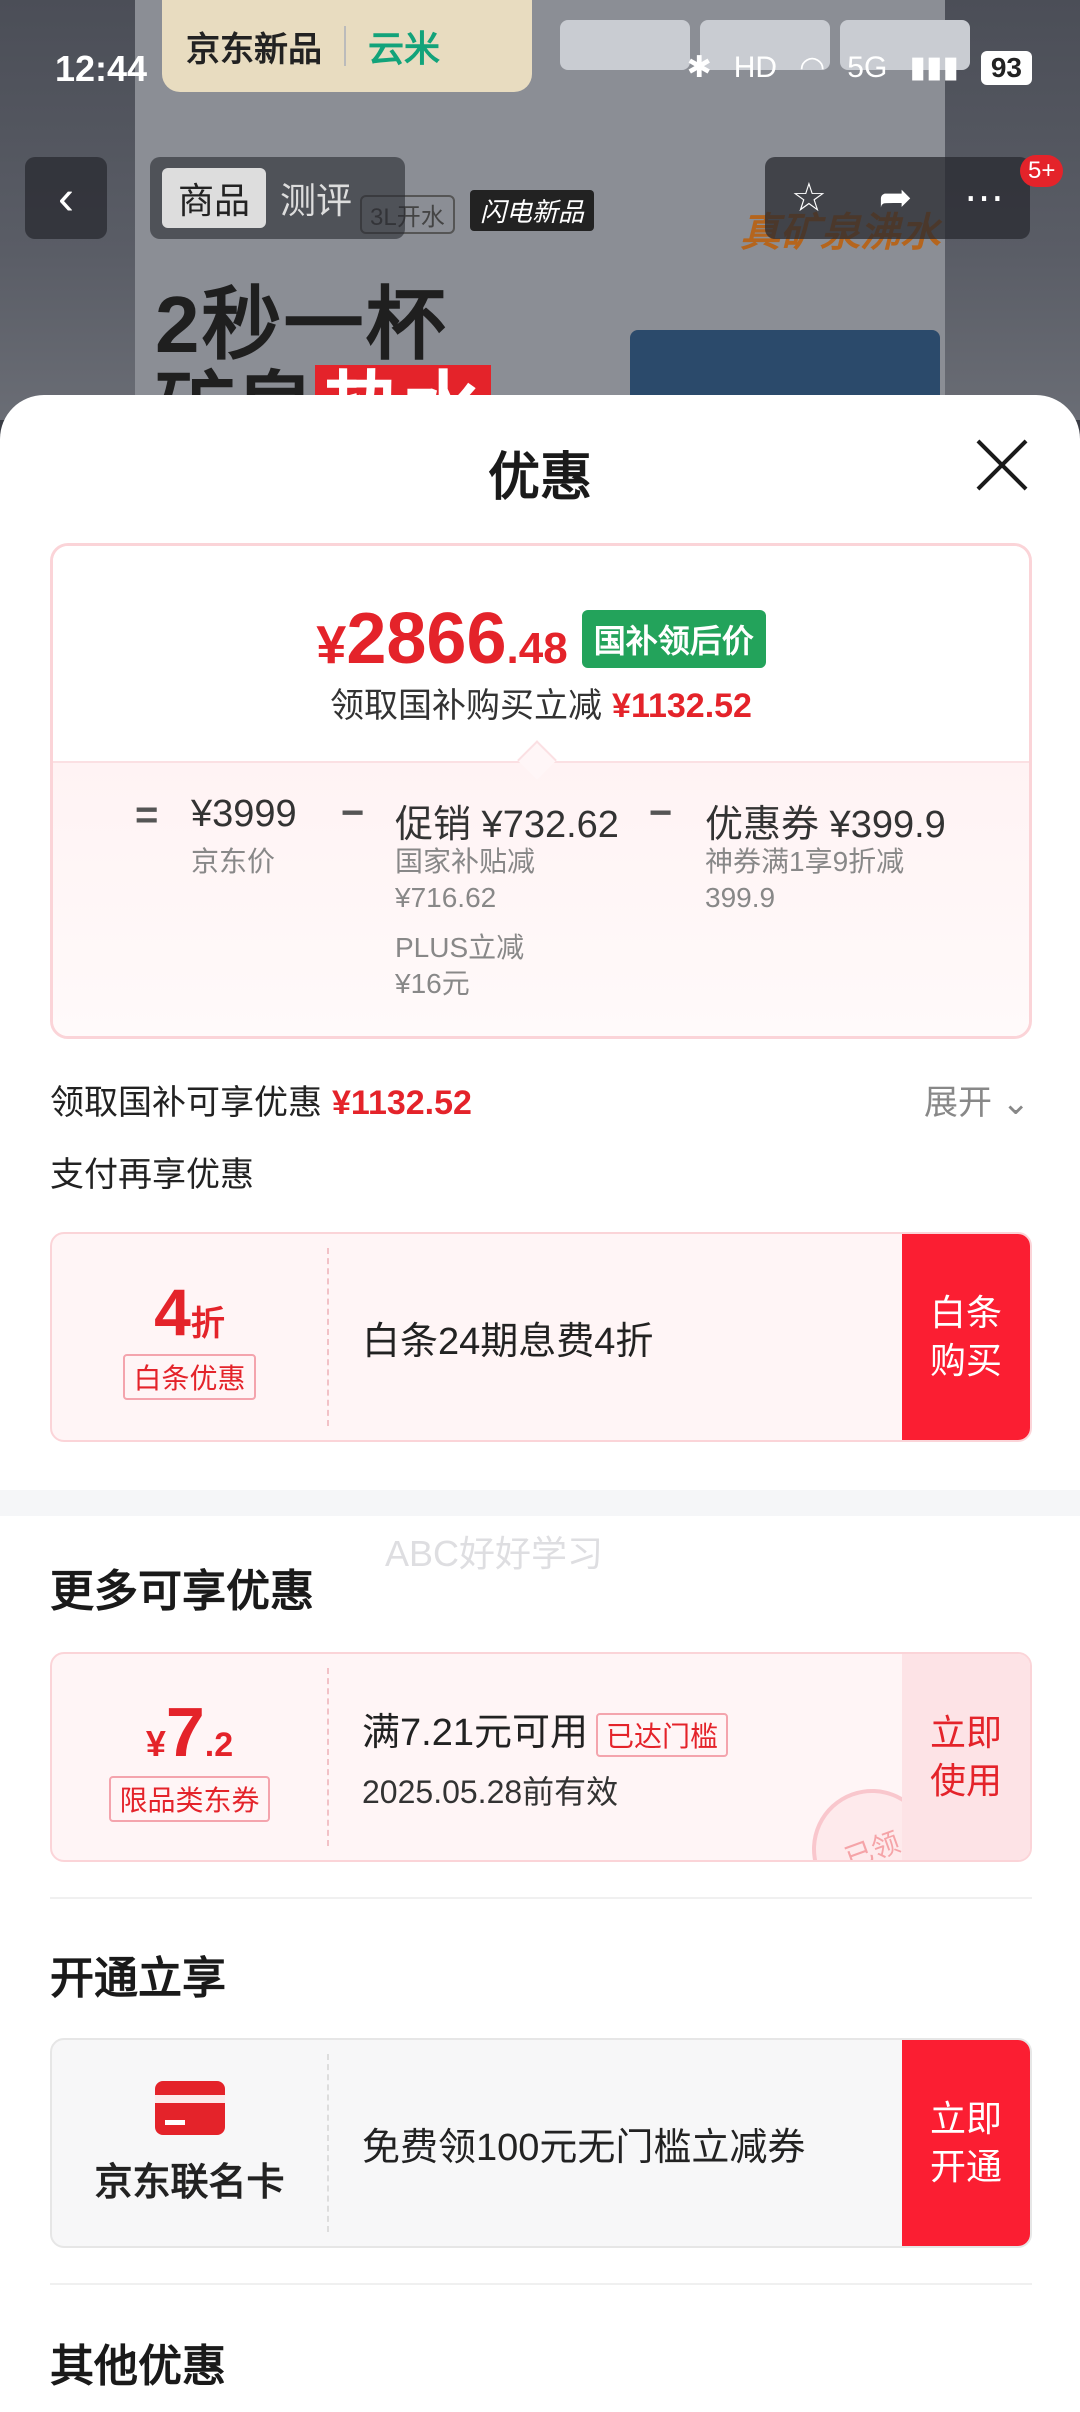 The width and height of the screenshot is (1080, 2412). I want to click on price-decimal: .48, so click(537, 648).